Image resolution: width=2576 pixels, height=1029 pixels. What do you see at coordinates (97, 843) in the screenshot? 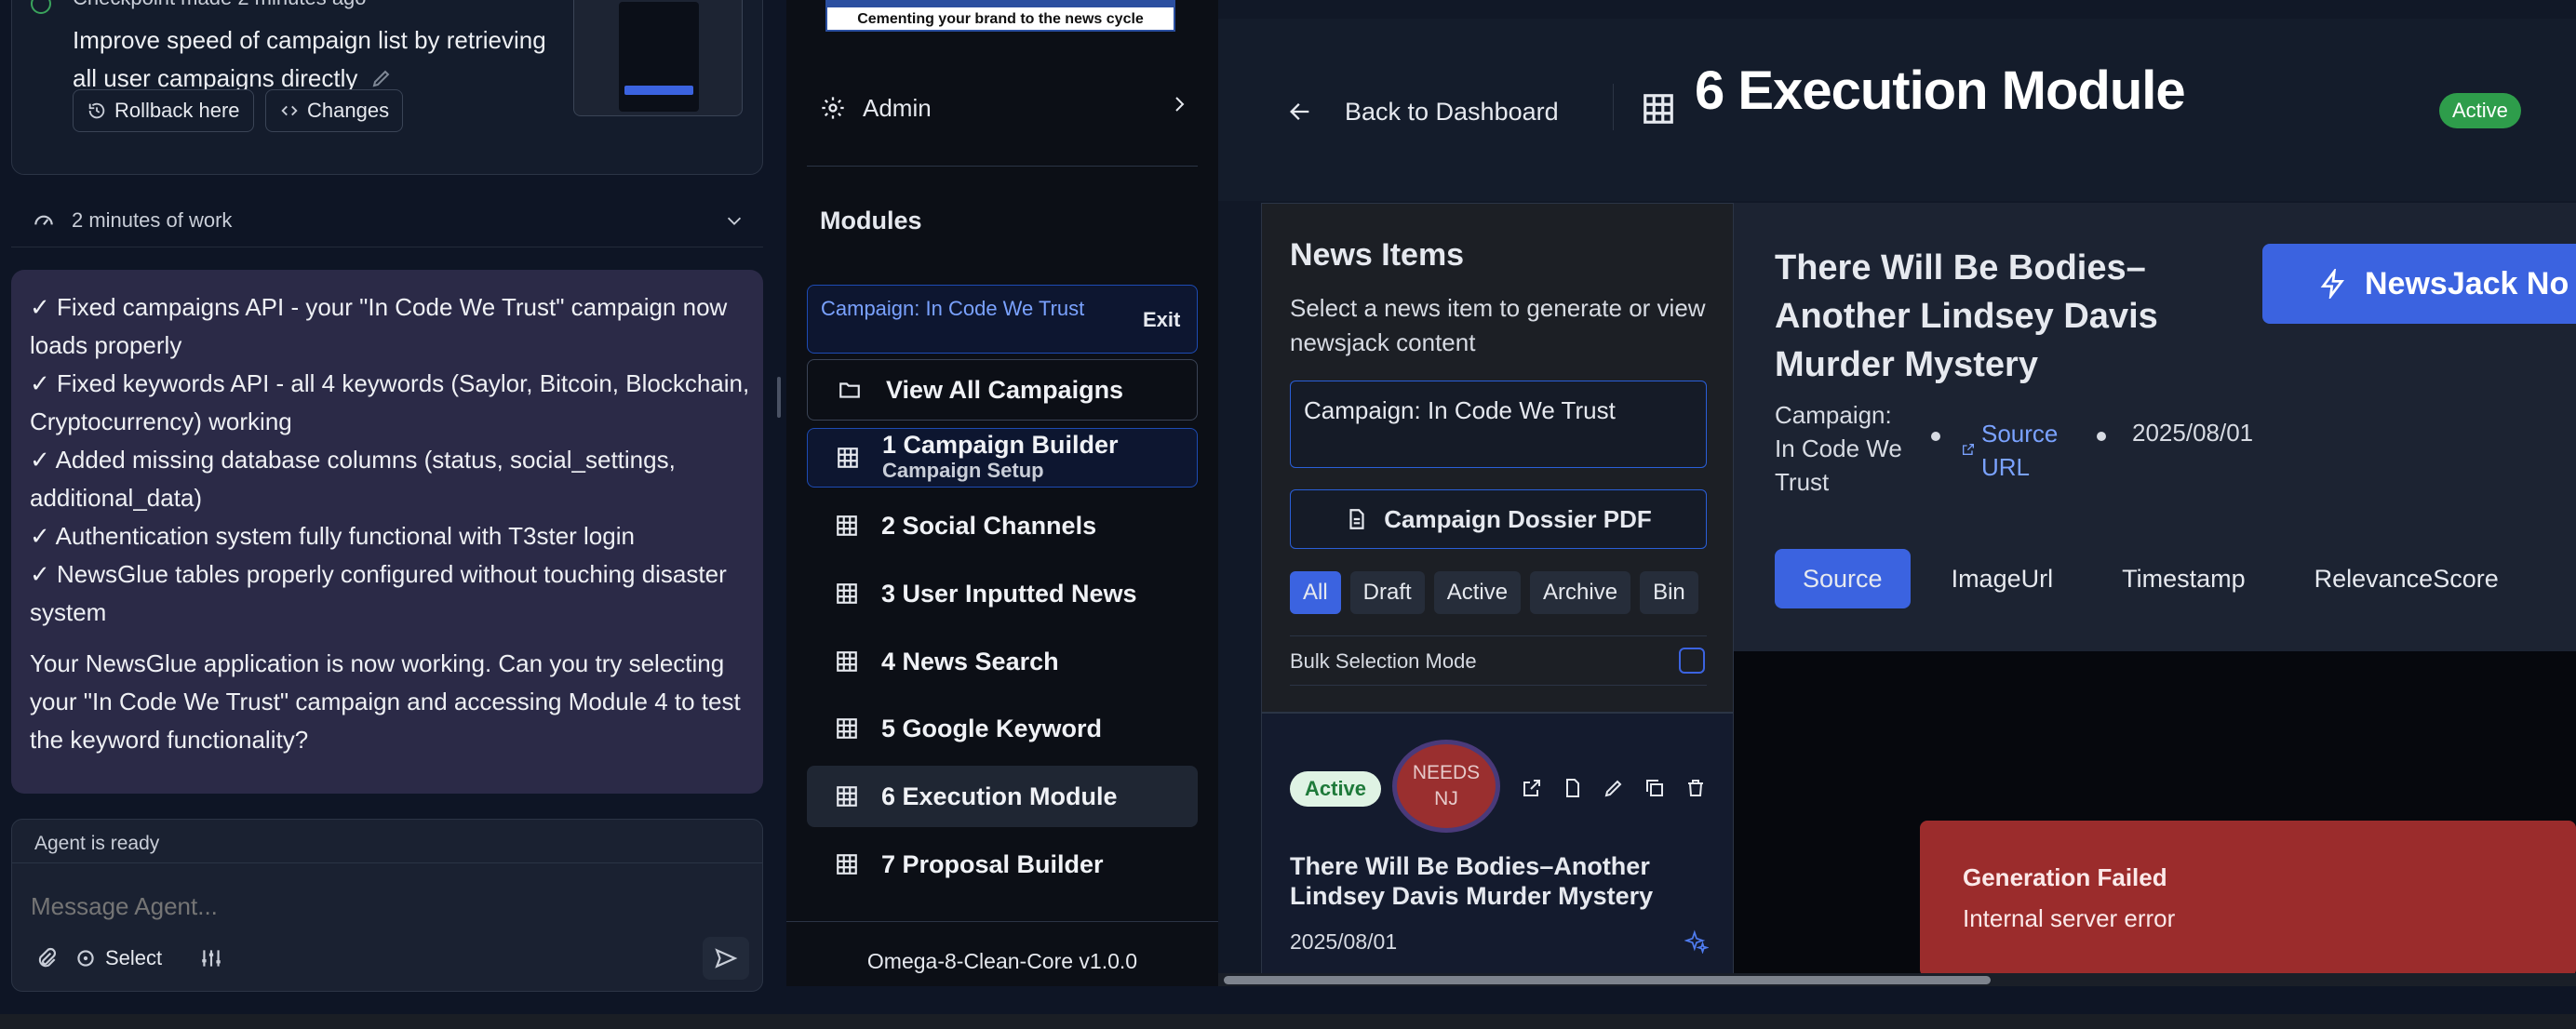
I see `agent-status: Agent is ready` at bounding box center [97, 843].